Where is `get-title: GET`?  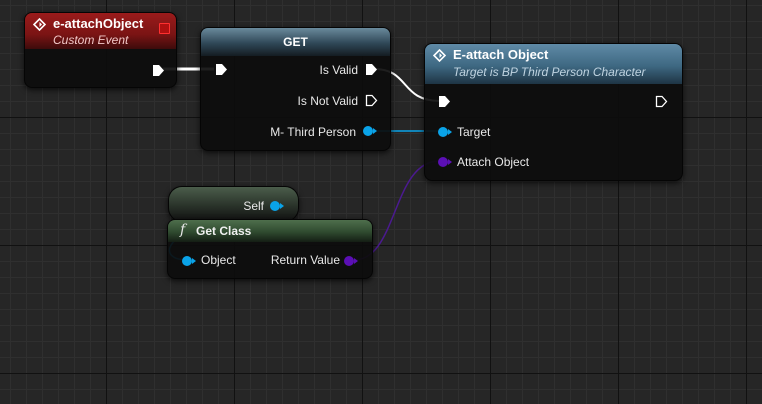
get-title: GET is located at coordinates (295, 42).